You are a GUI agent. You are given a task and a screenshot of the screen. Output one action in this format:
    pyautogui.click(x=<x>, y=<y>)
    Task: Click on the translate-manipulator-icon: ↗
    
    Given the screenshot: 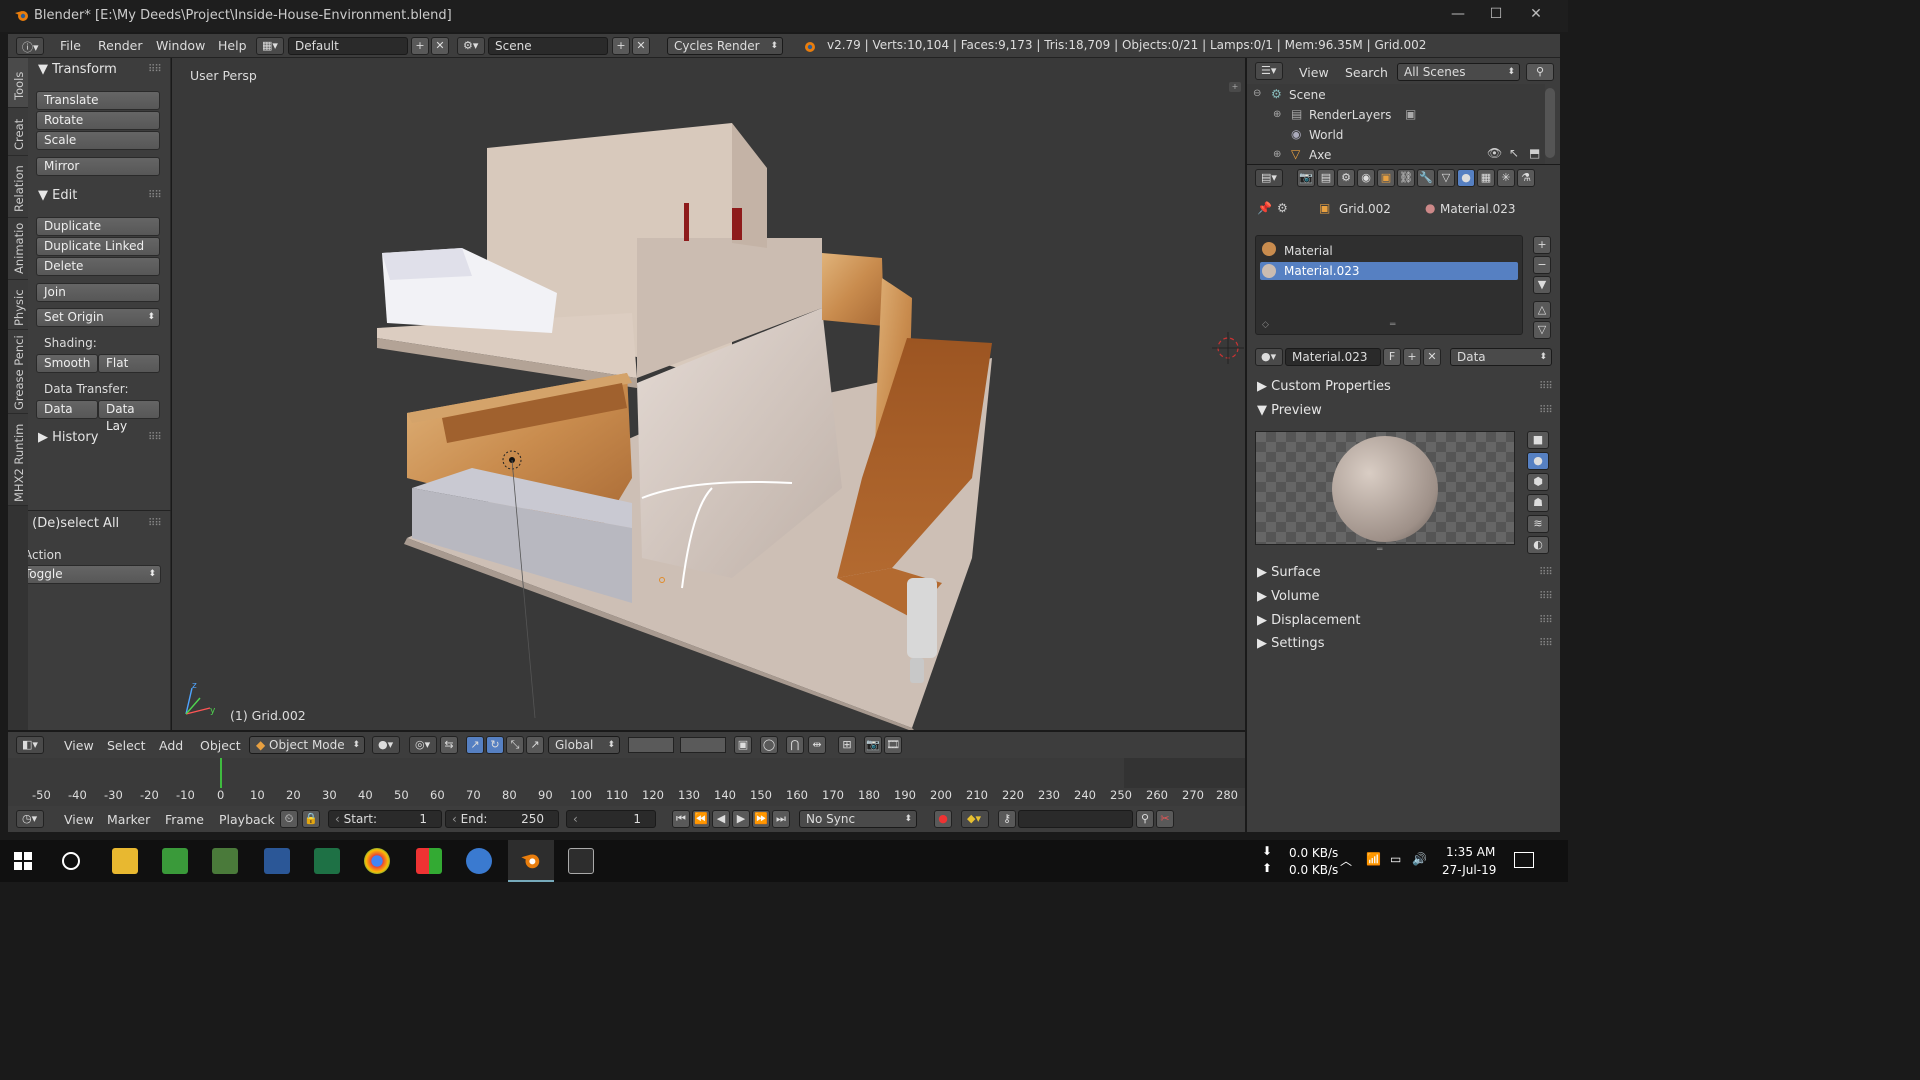 What is the action you would take?
    pyautogui.click(x=475, y=745)
    